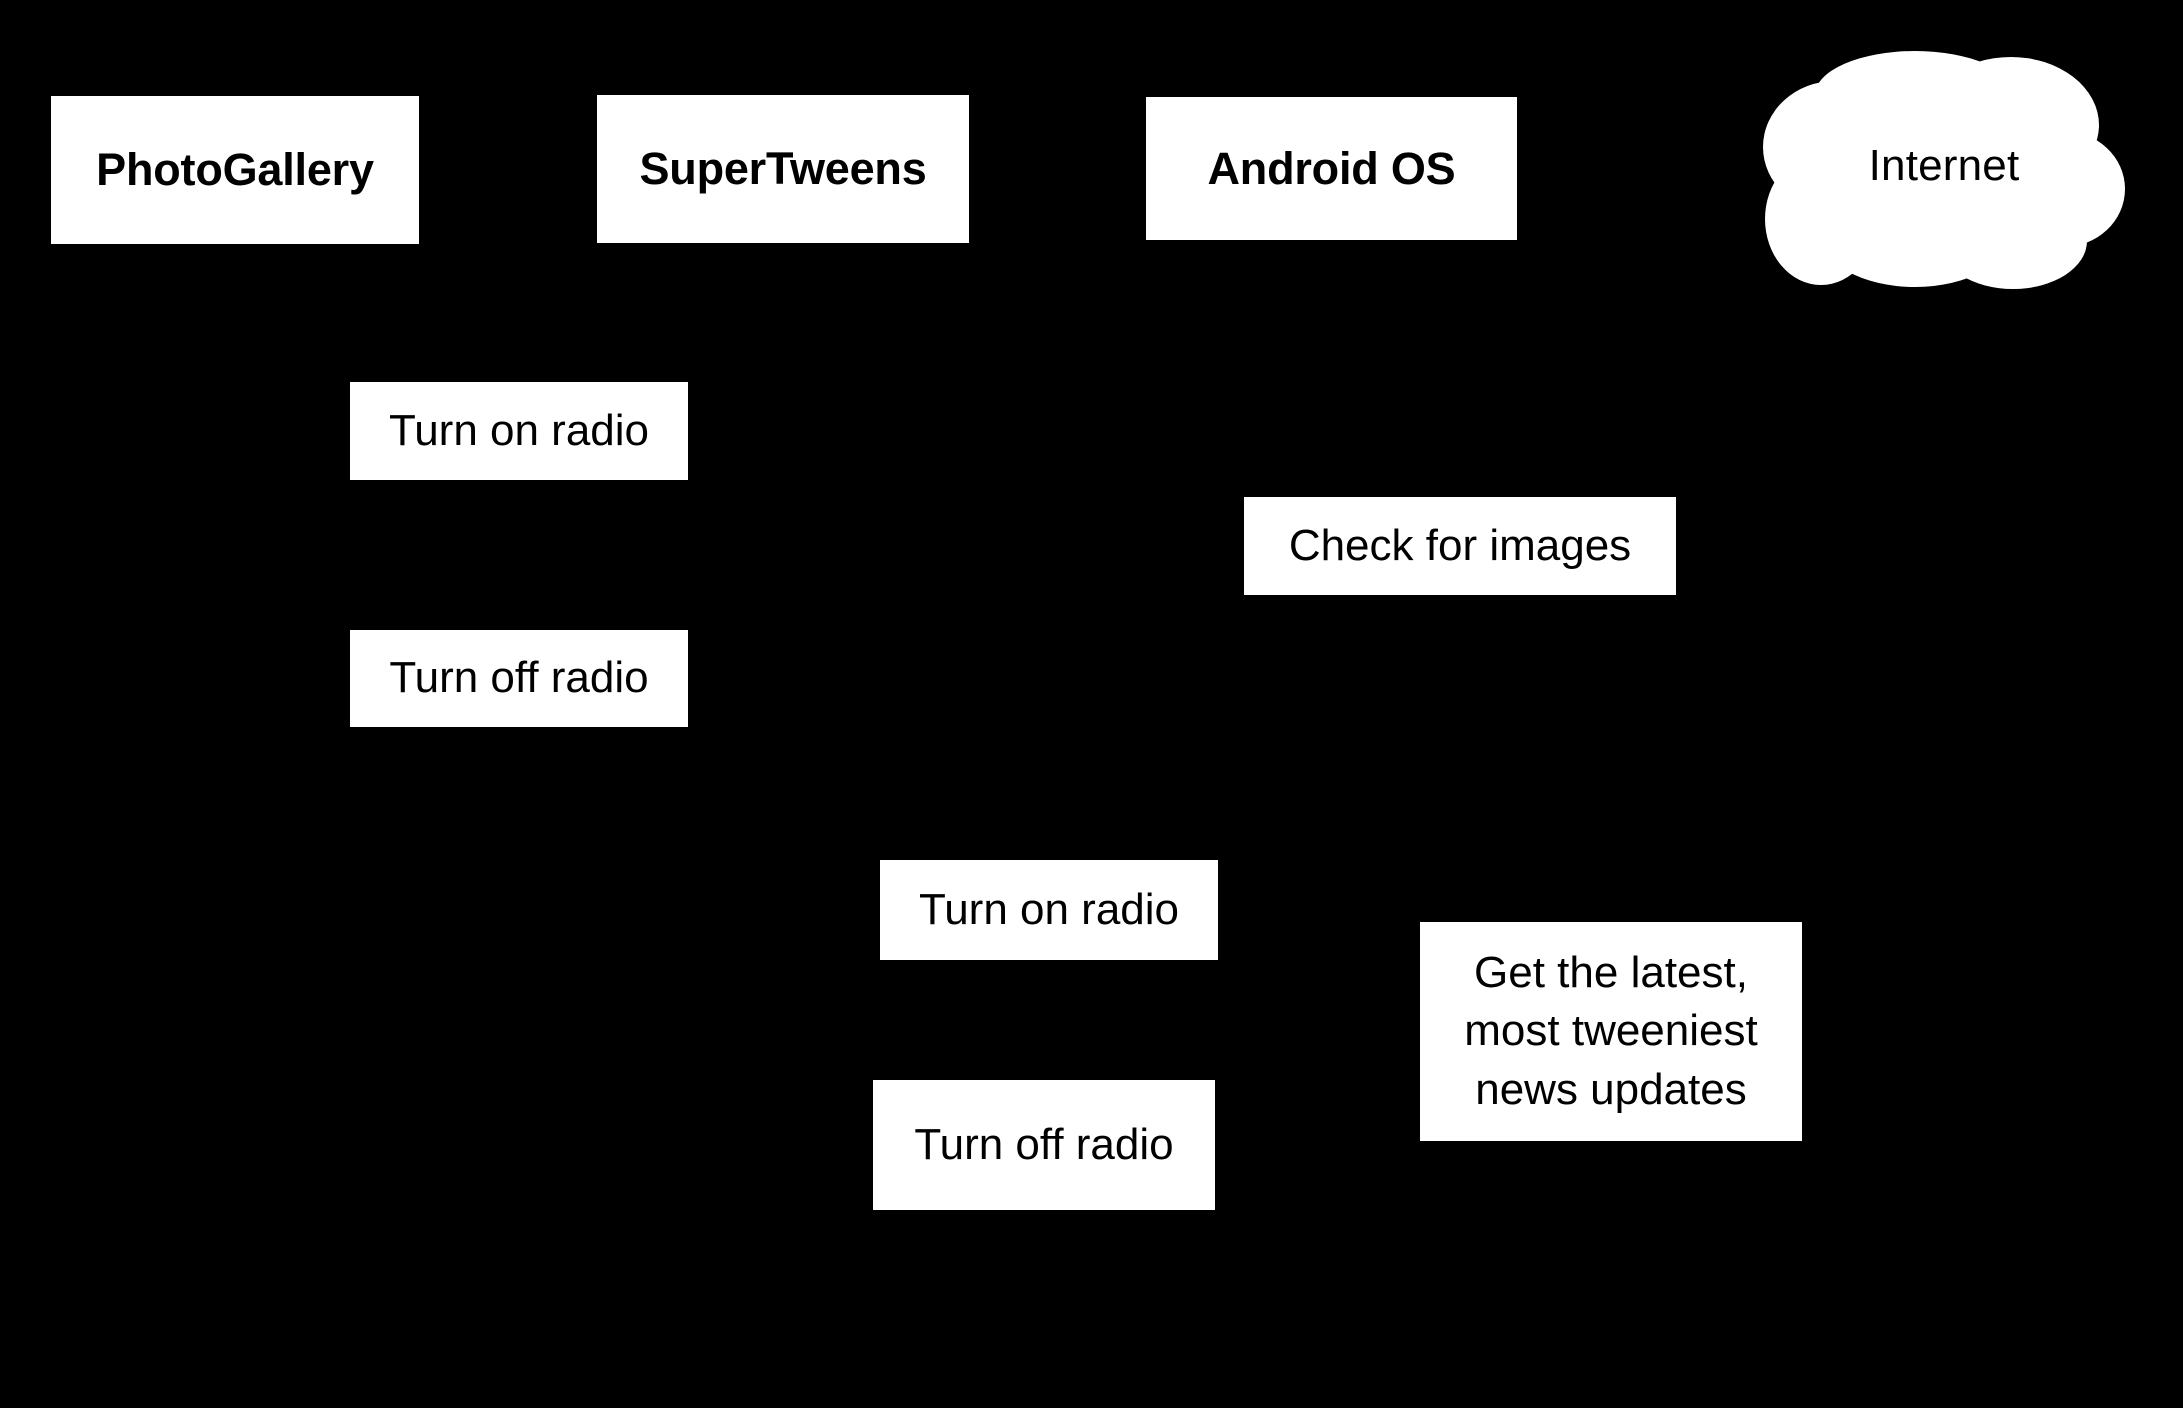 The width and height of the screenshot is (2183, 1408). I want to click on participant-internet: Internet, so click(1944, 166).